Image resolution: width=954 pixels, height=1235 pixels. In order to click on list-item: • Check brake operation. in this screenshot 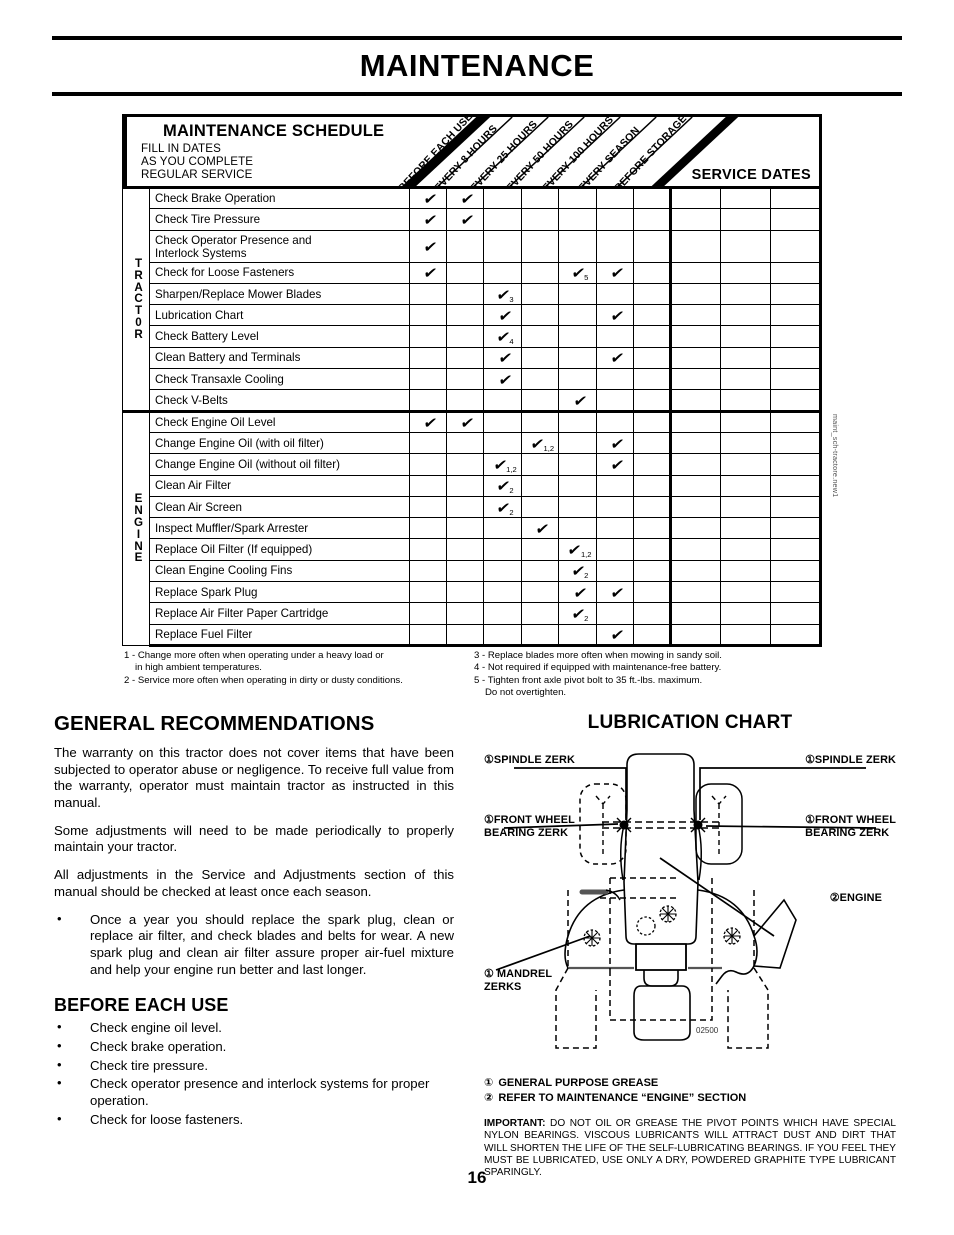, I will do `click(254, 1047)`.